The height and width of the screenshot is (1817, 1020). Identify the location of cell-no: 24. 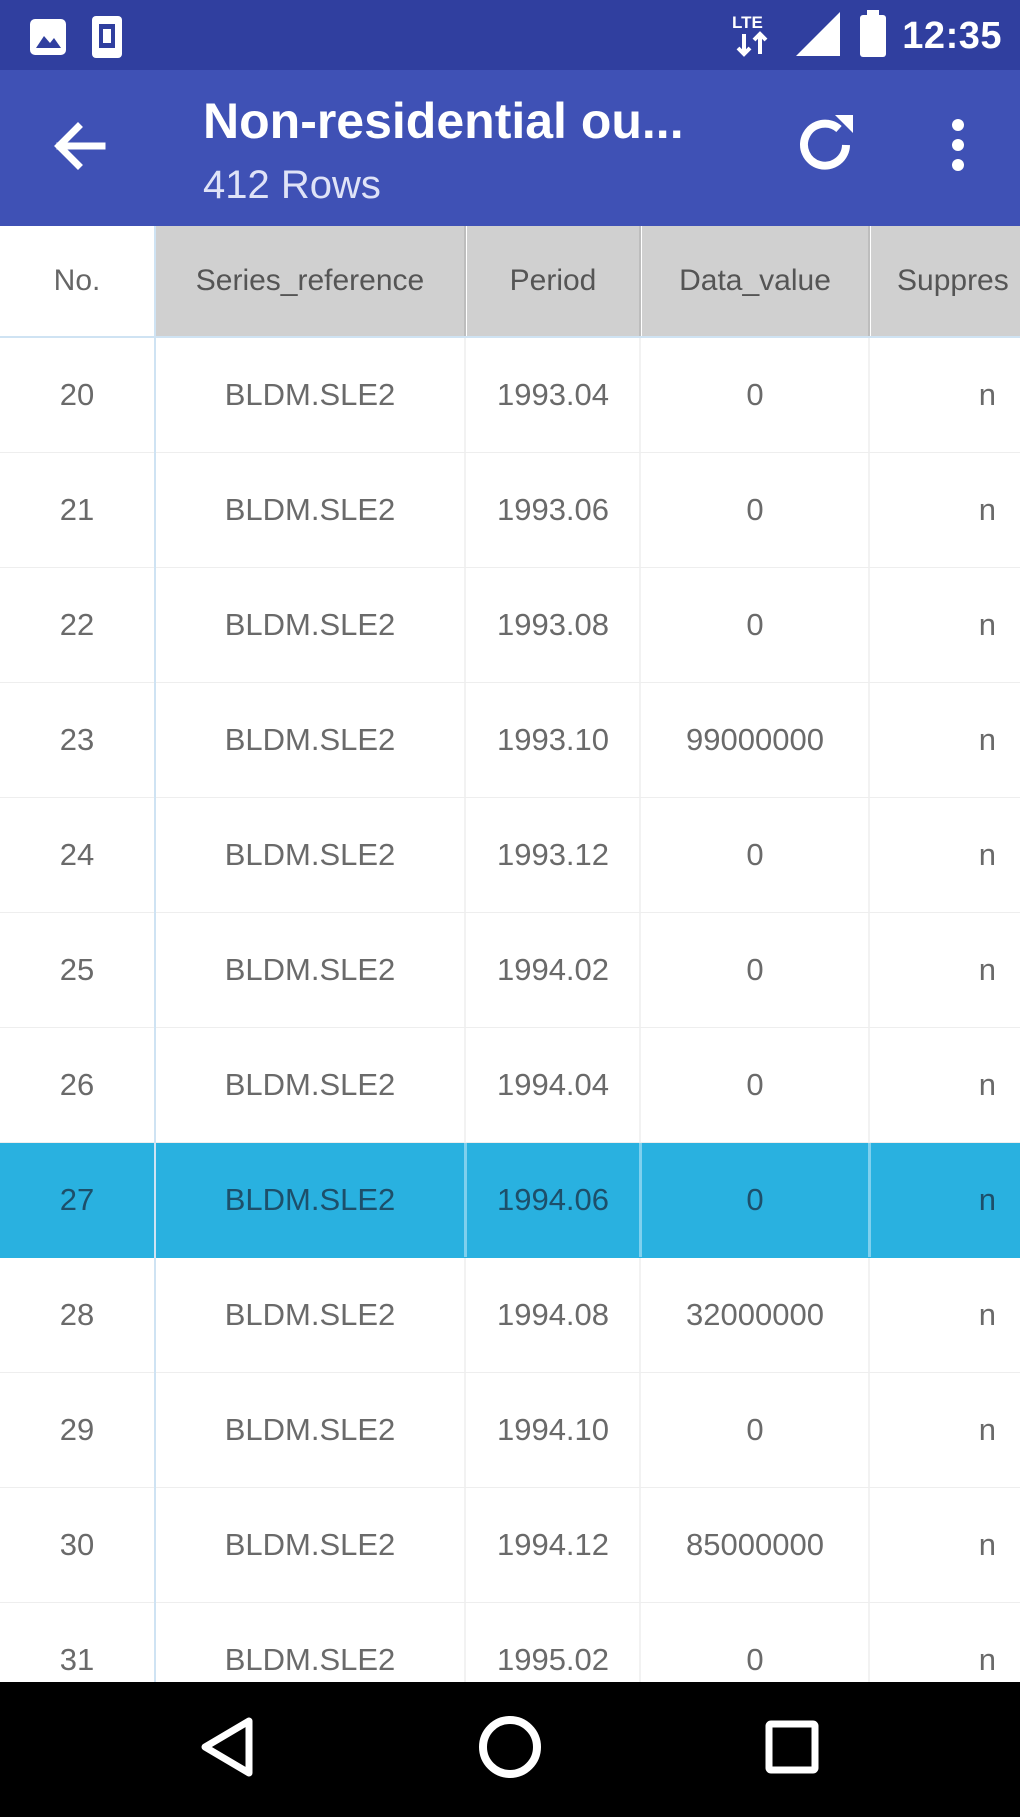
(77, 854).